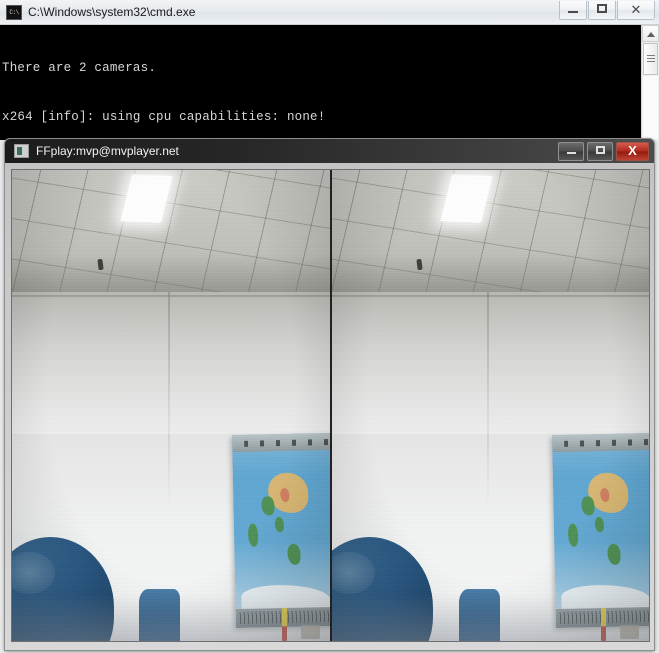 The image size is (659, 653). Describe the element at coordinates (79, 67) in the screenshot. I see `console-line: There are 2 cameras.` at that location.